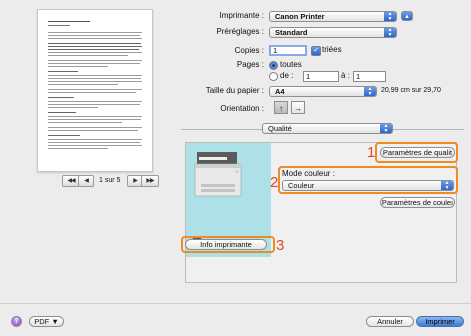 This screenshot has width=471, height=336. I want to click on collated-label: triées, so click(332, 49).